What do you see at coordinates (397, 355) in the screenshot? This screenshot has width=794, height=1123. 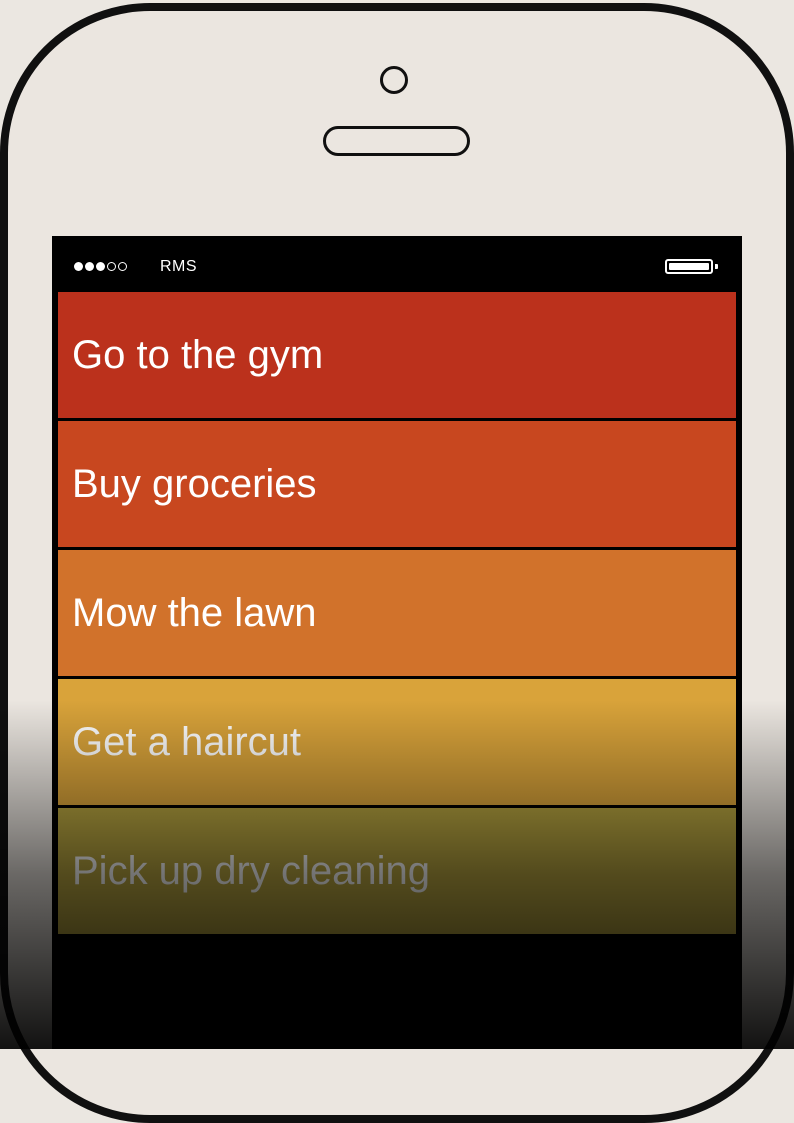 I see `task-item: Go to the gym` at bounding box center [397, 355].